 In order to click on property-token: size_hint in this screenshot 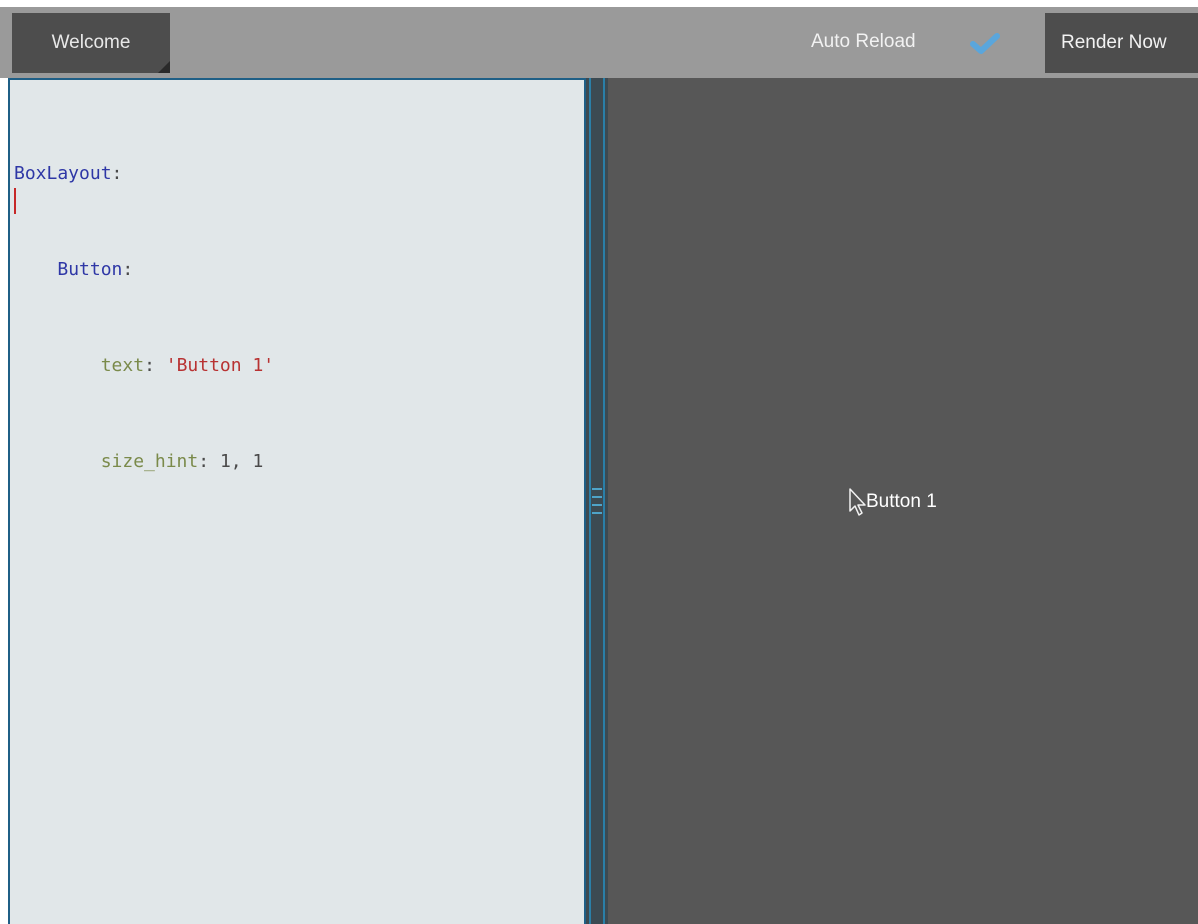, I will do `click(149, 461)`.